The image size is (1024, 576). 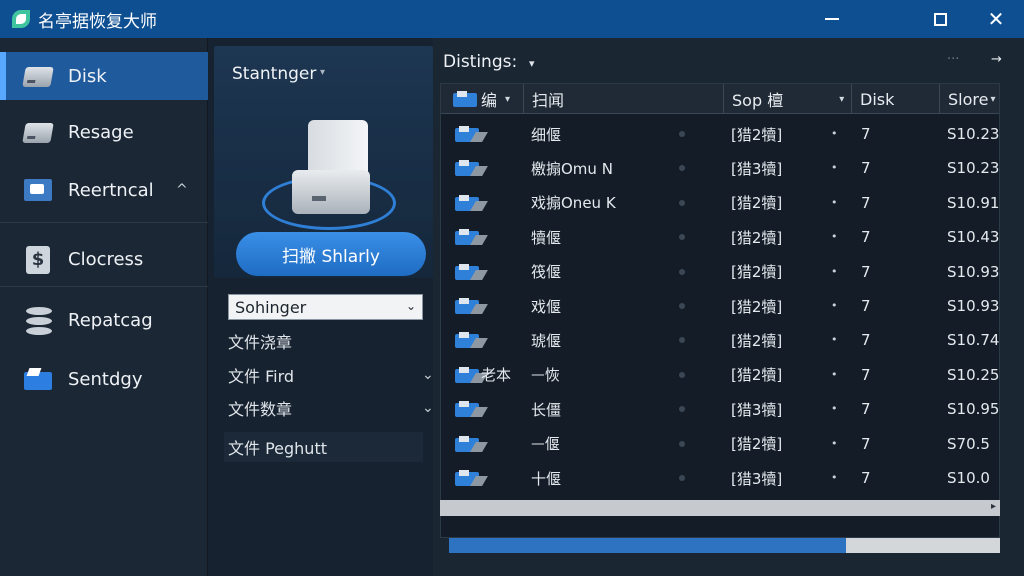 I want to click on table-row: ᅳ偃 [猎2犢] • 7 S70.5, so click(x=720, y=444).